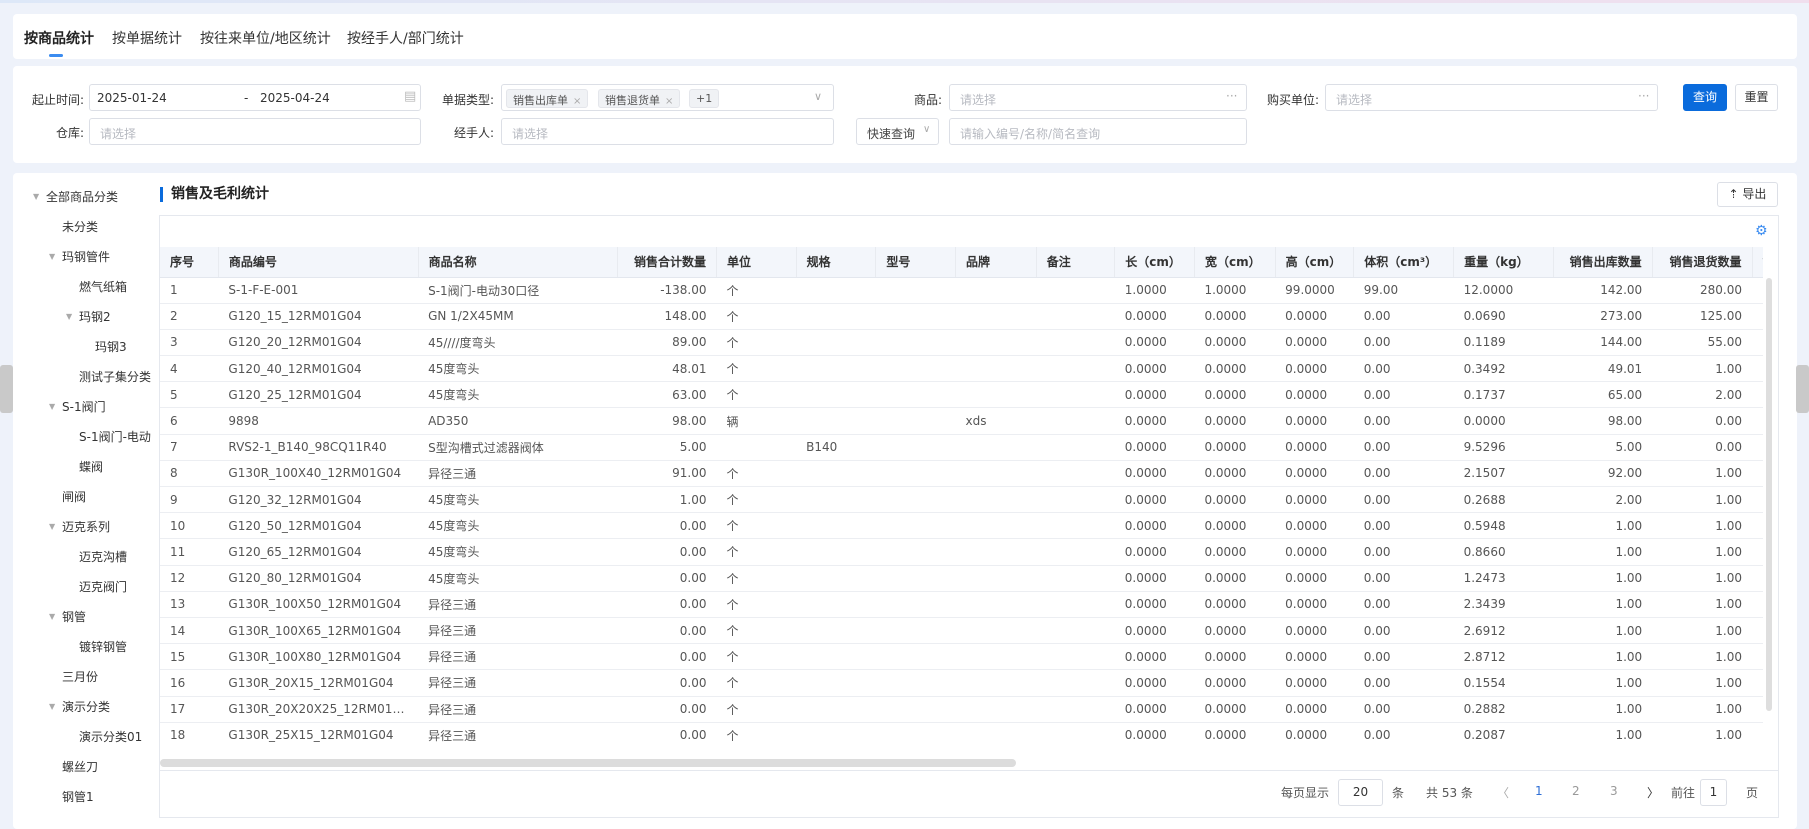  What do you see at coordinates (78, 797) in the screenshot?
I see `tree-item: 钢管1` at bounding box center [78, 797].